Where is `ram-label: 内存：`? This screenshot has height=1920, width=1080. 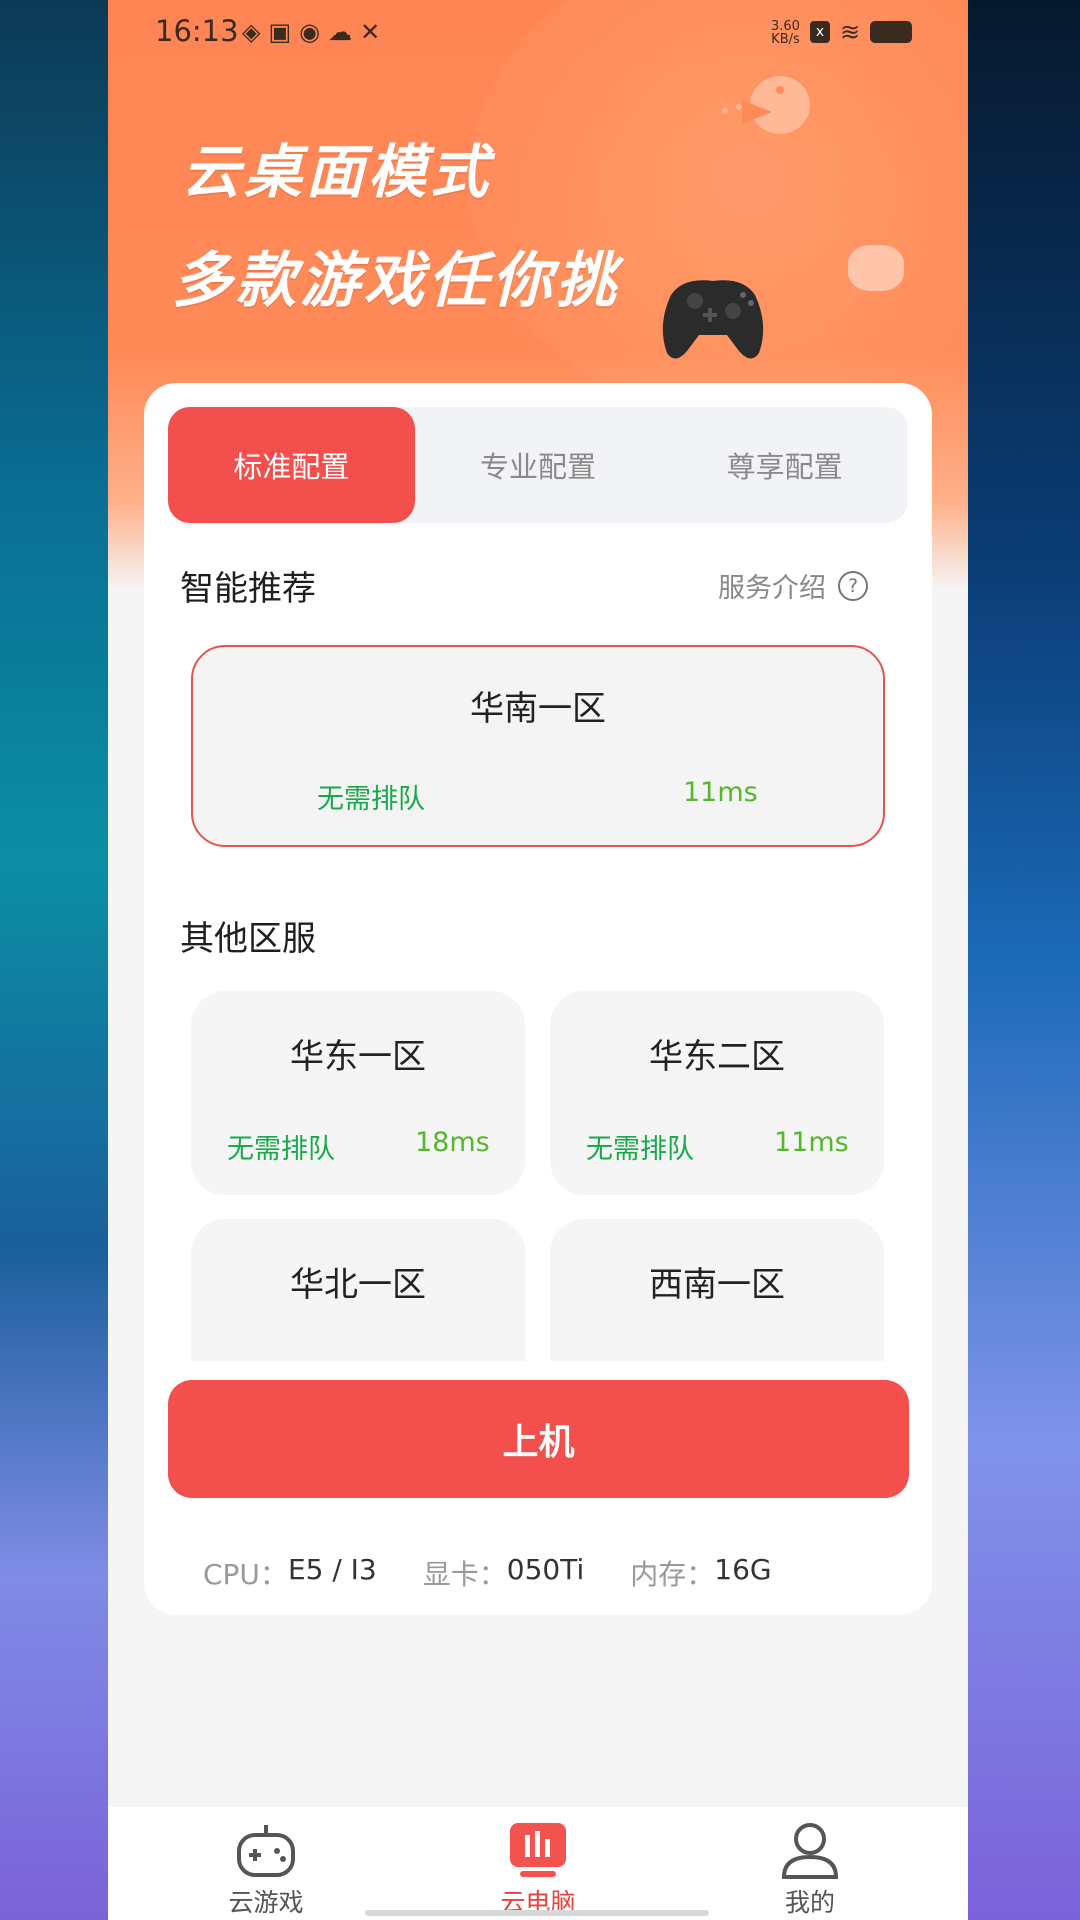
ram-label: 内存： is located at coordinates (672, 1574).